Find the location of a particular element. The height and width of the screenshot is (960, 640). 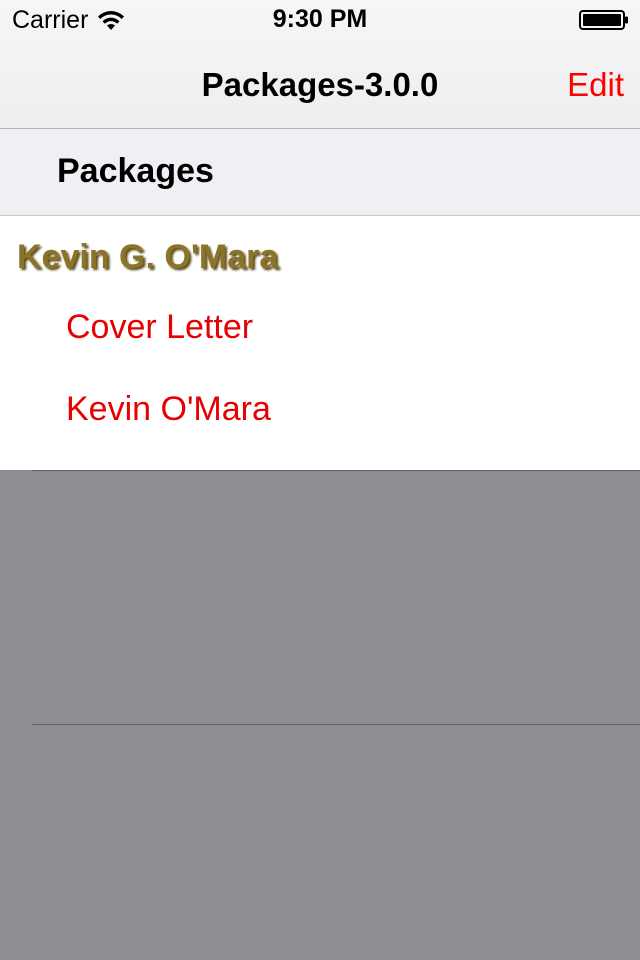

status-bar: Carrier 9:30 PM is located at coordinates (320, 20).